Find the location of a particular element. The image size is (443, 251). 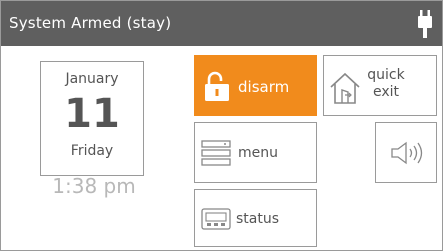

status-panel-icon is located at coordinates (216, 219).